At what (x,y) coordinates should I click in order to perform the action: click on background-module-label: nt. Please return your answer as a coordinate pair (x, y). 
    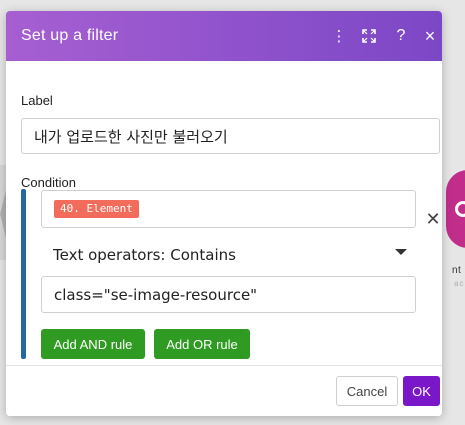
    Looking at the image, I should click on (457, 270).